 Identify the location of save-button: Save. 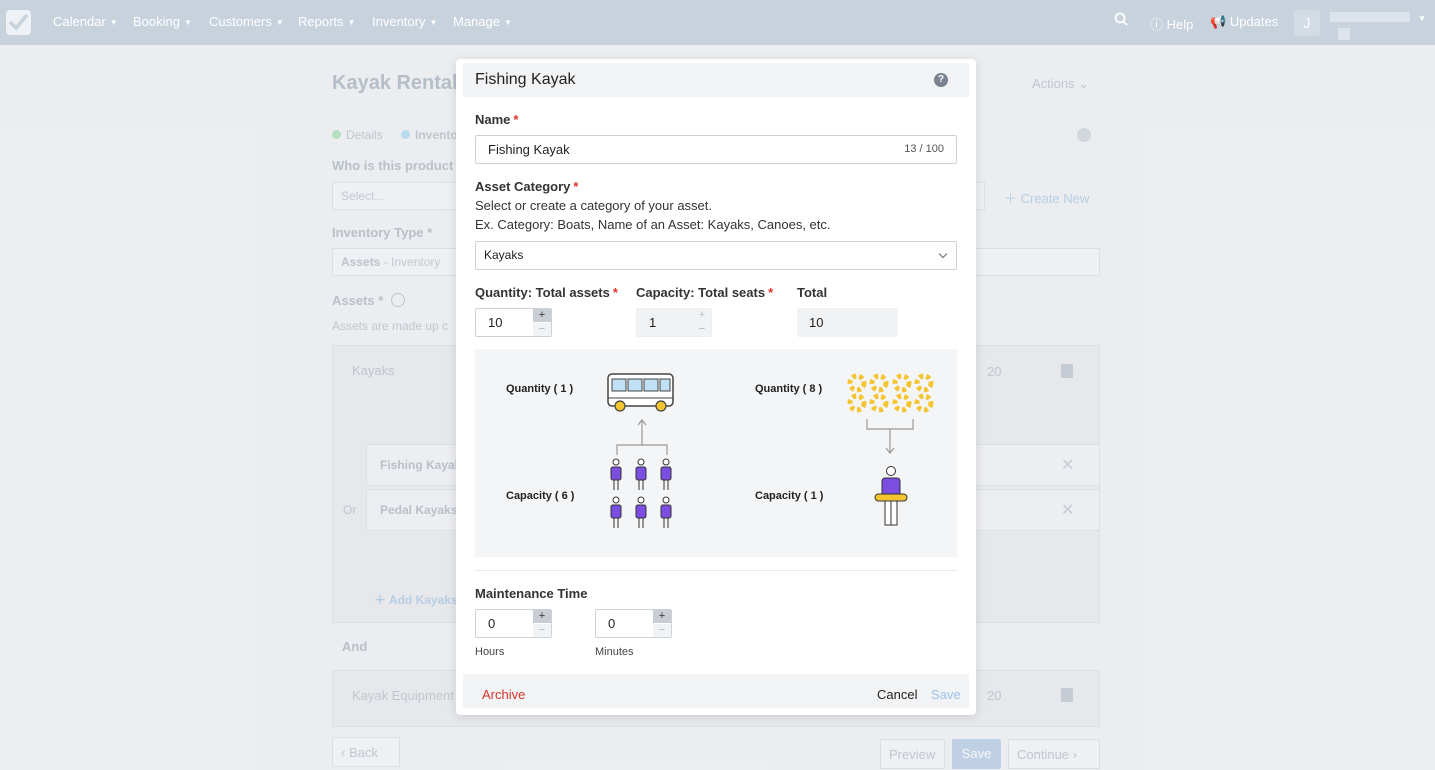
(946, 694).